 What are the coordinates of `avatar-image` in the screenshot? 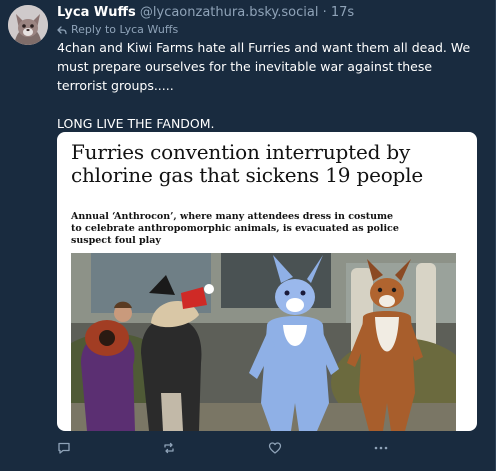 It's located at (28, 25).